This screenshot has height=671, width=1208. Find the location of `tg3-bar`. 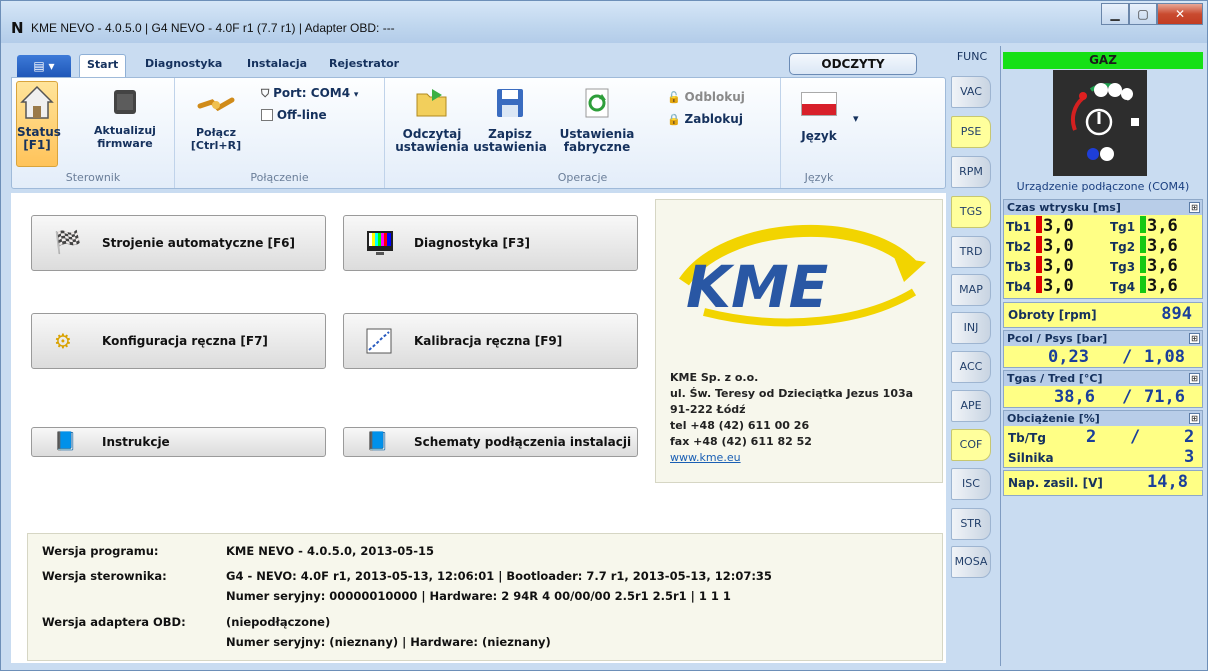

tg3-bar is located at coordinates (1143, 264).